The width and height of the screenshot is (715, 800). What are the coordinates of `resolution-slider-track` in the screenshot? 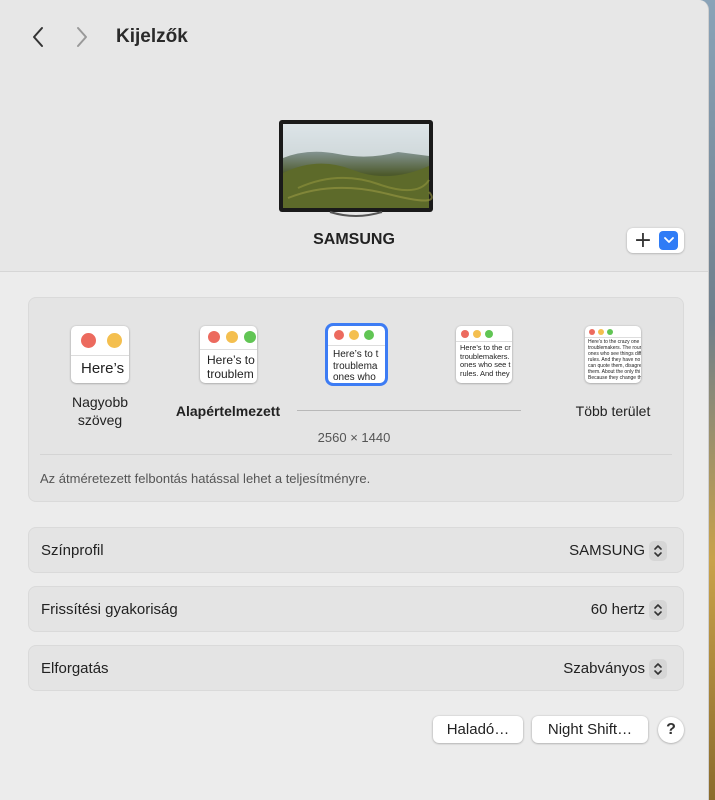 It's located at (409, 410).